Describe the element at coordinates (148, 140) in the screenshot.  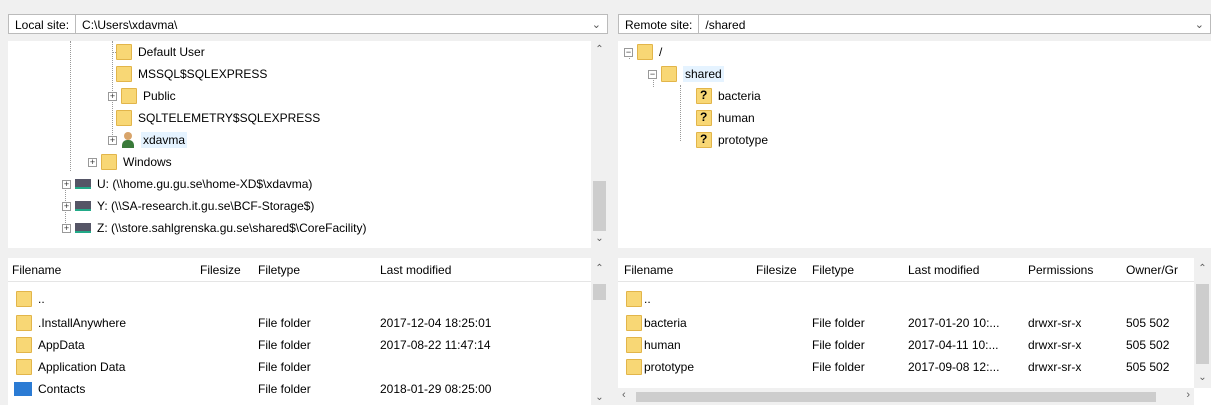
I see `tree-item-xdavma: + xdavma` at that location.